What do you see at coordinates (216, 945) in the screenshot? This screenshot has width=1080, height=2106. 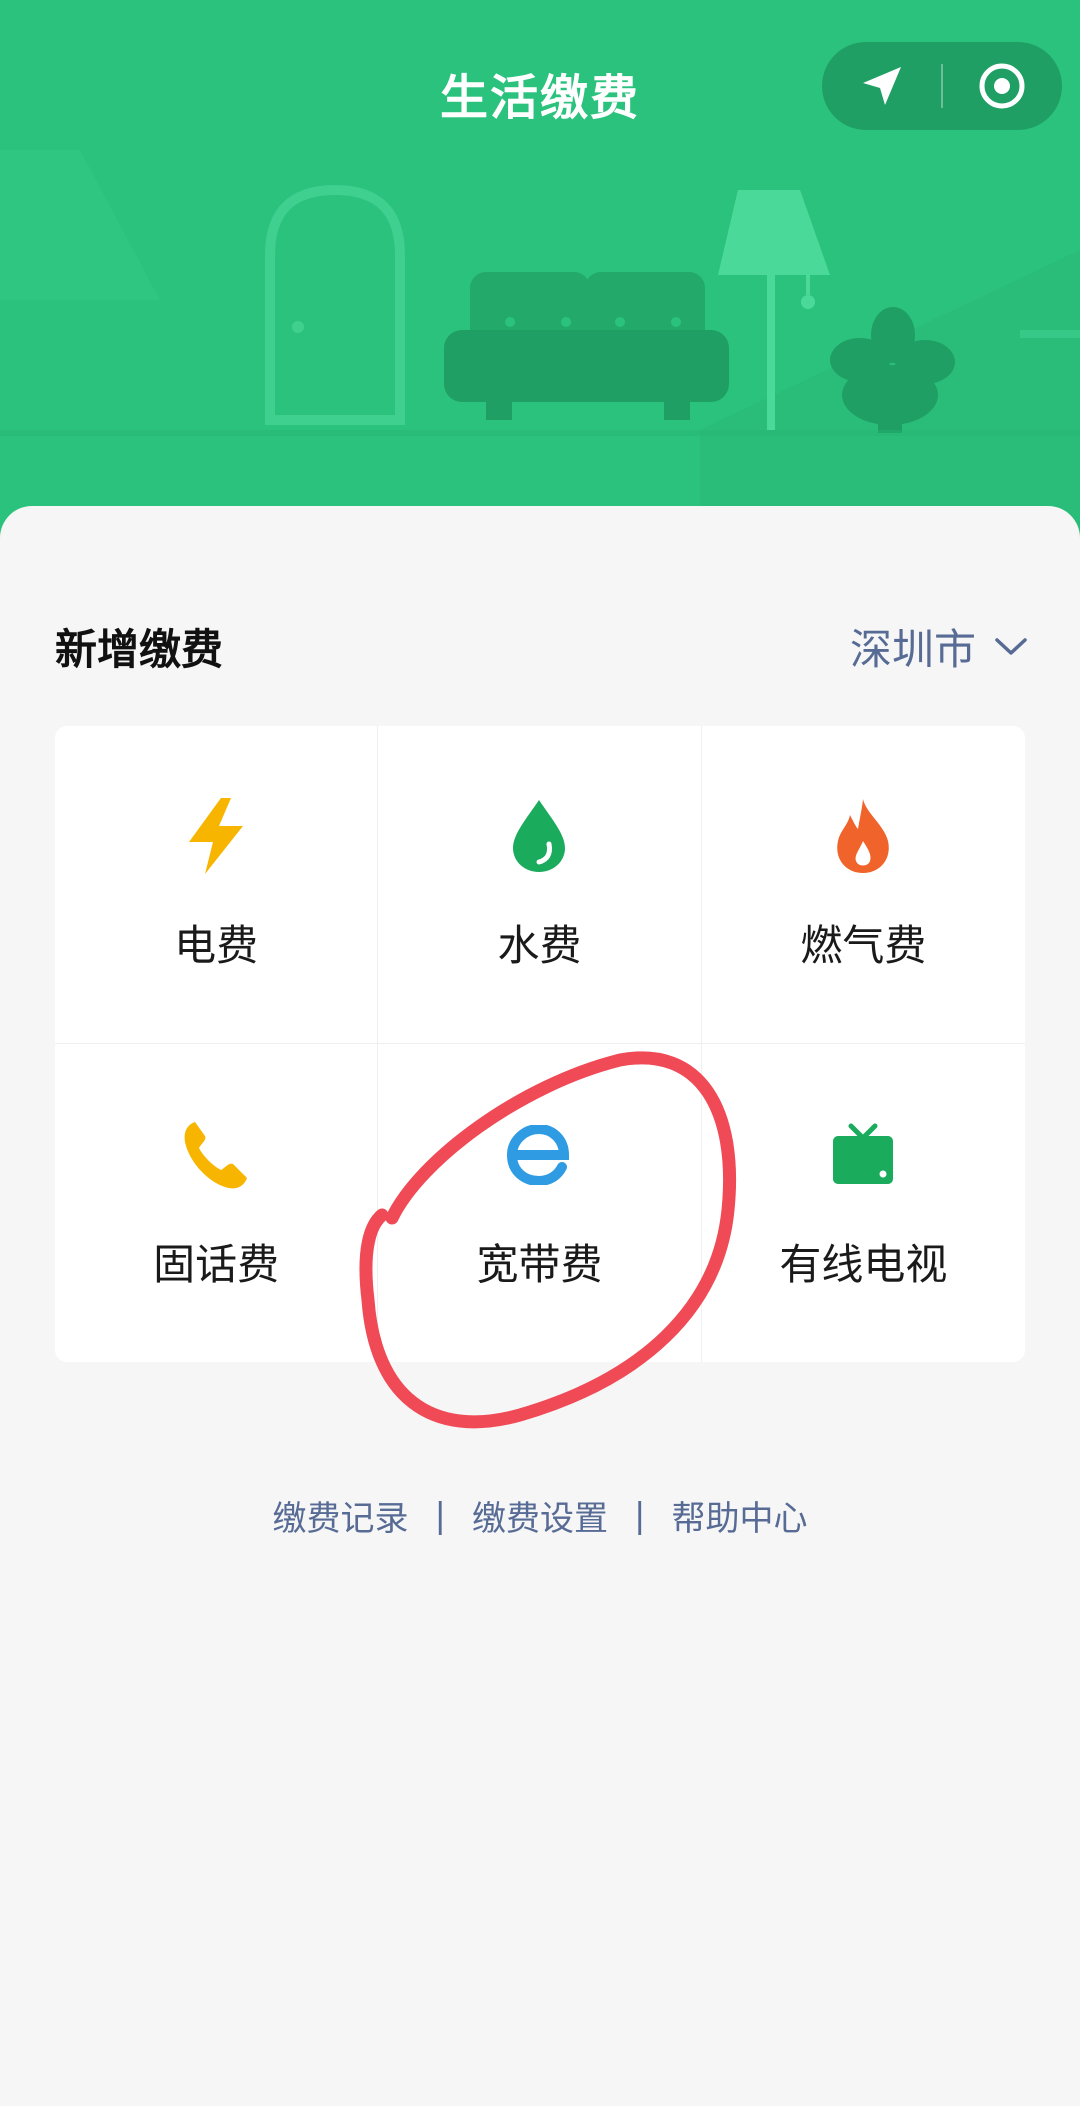 I see `service-label: 电费` at bounding box center [216, 945].